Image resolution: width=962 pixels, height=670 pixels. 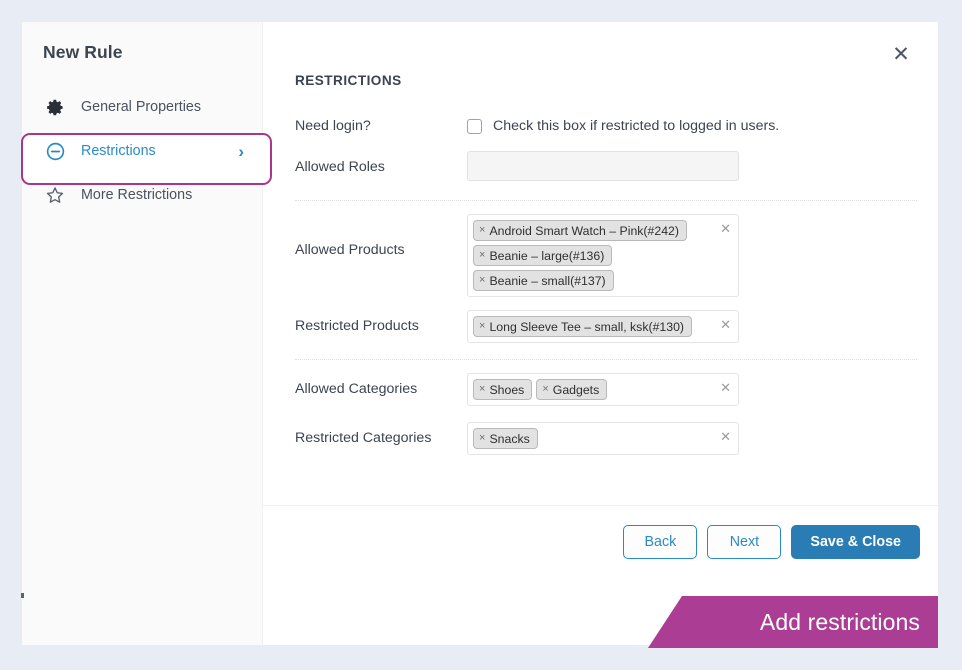 I want to click on restricted-products-field: × Long Sleeve Tee – small, ksk(#130) ✕, so click(x=691, y=326).